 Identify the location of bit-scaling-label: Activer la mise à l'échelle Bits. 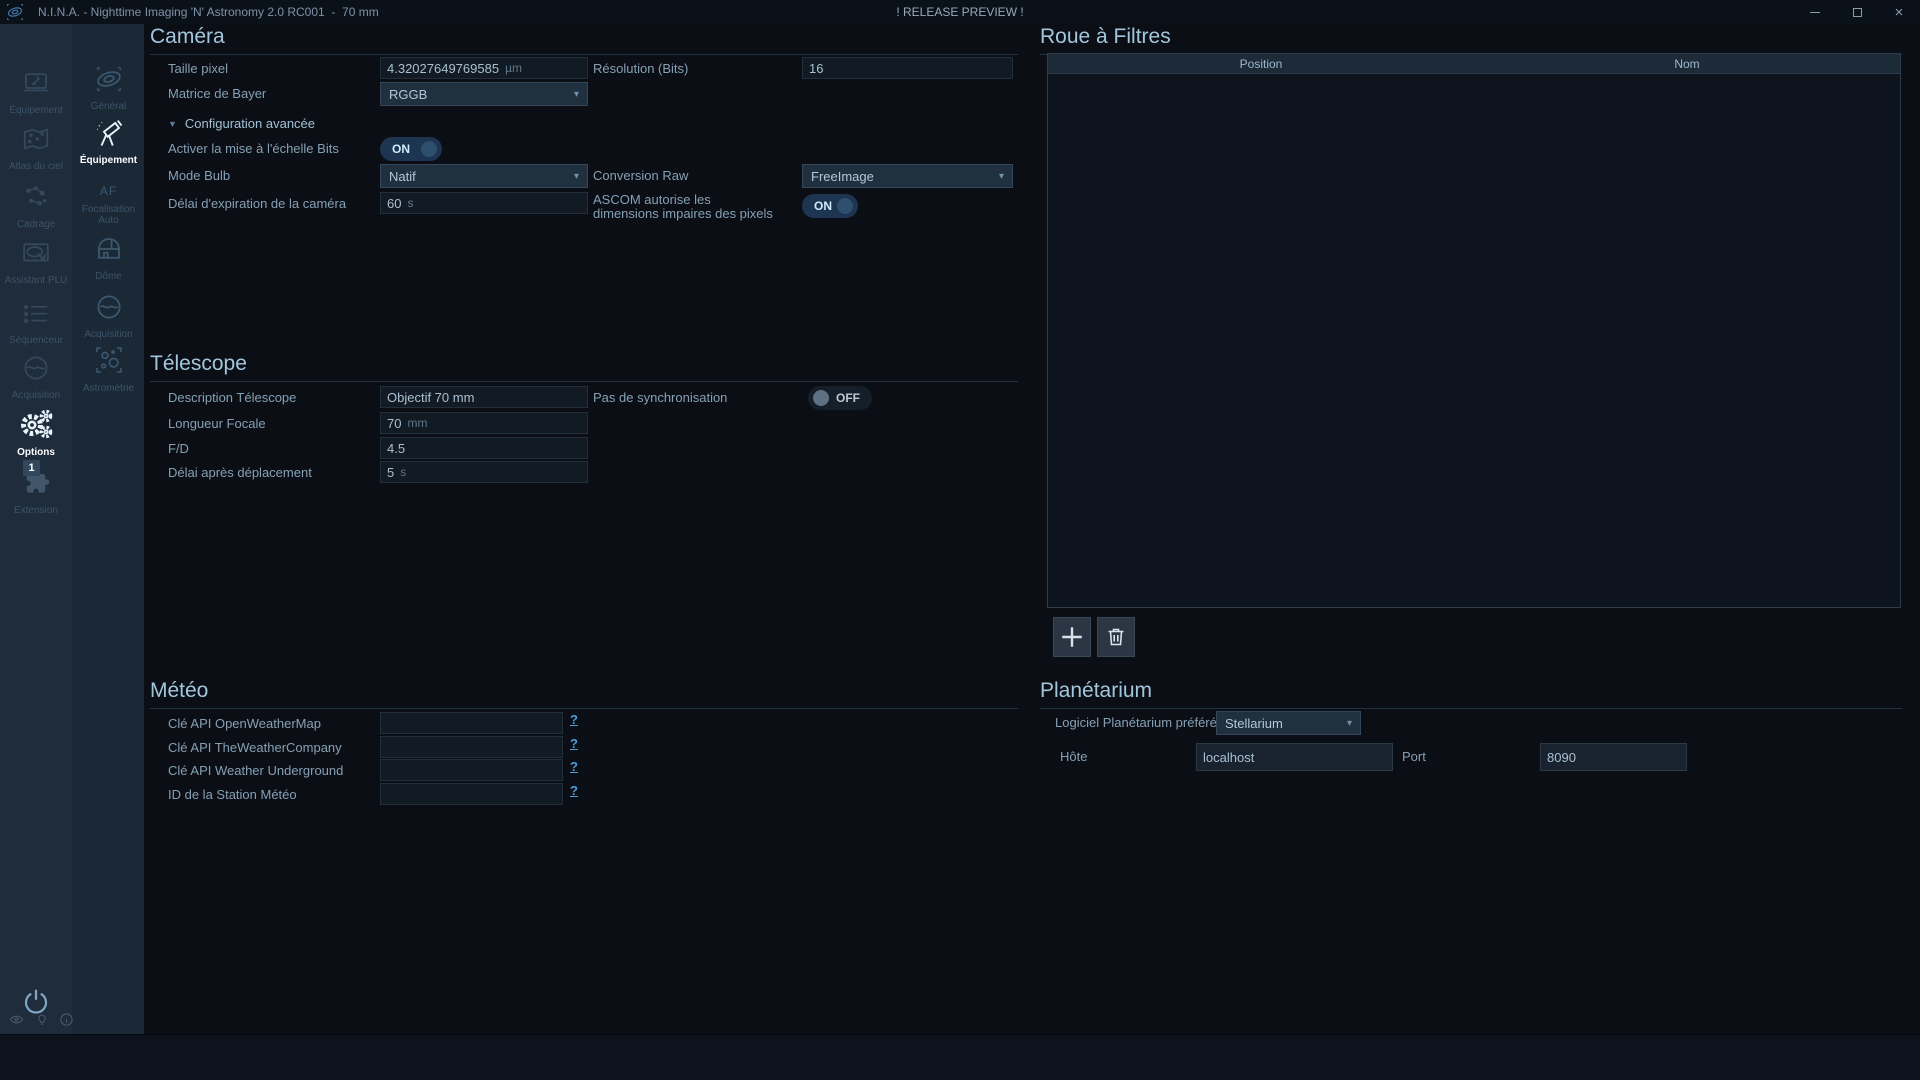
(253, 148).